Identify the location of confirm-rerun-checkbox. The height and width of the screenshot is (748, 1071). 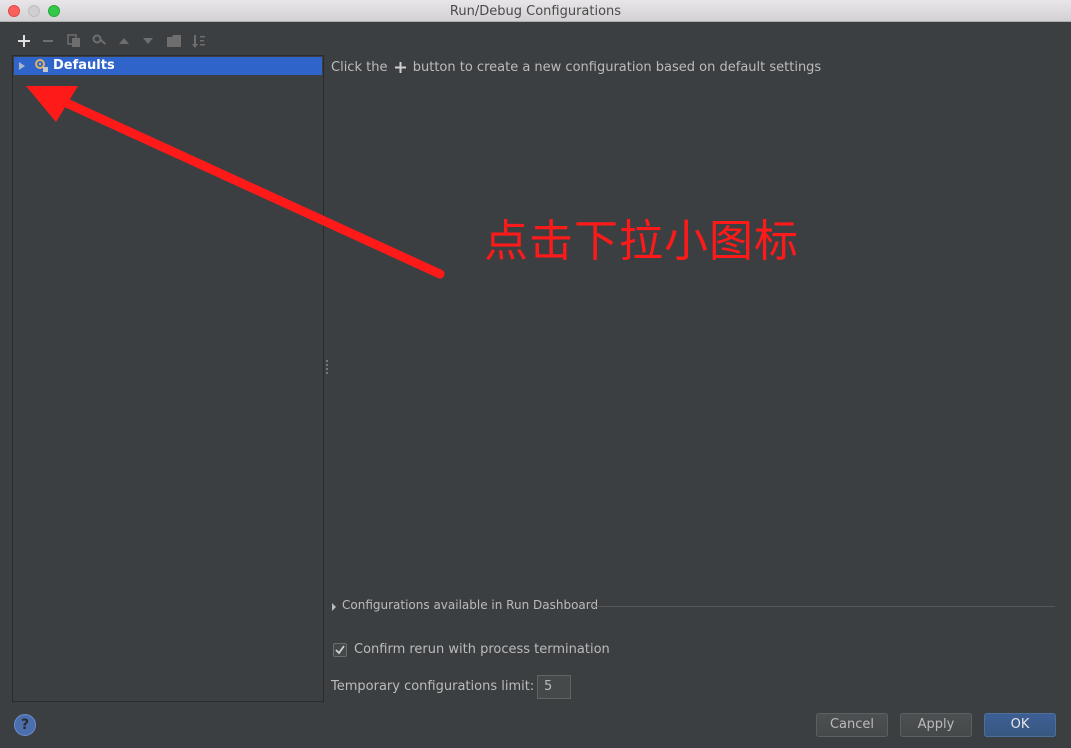
(340, 650).